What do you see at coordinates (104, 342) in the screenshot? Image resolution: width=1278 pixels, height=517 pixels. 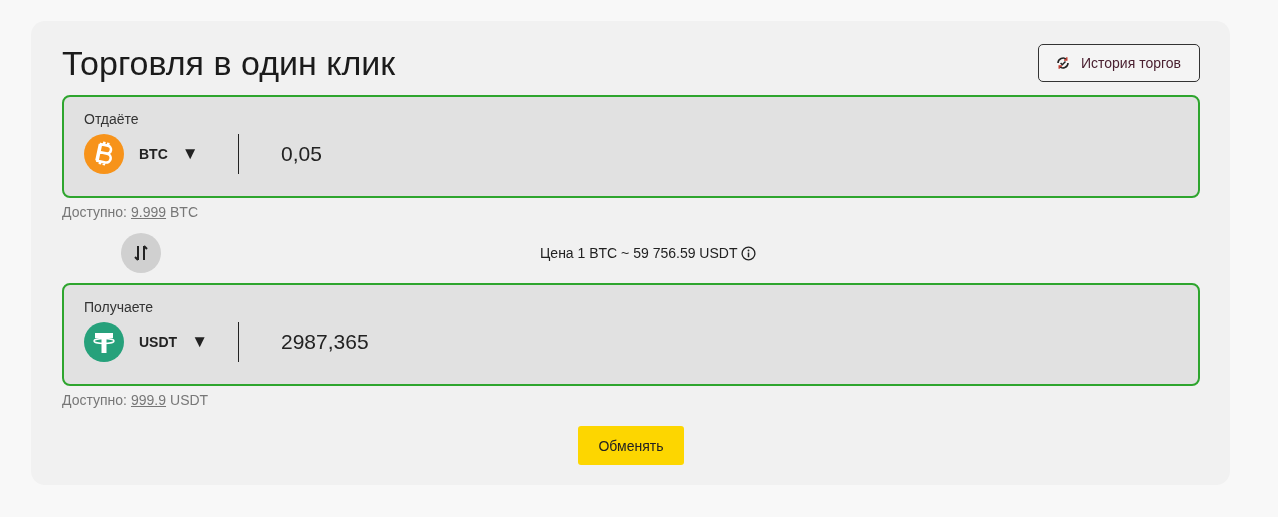 I see `tether-icon` at bounding box center [104, 342].